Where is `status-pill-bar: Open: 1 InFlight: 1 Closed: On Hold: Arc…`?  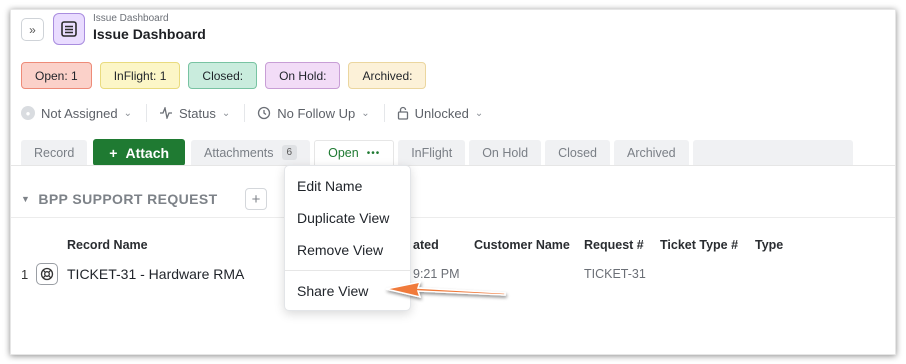 status-pill-bar: Open: 1 InFlight: 1 Closed: On Hold: Arc… is located at coordinates (224, 75).